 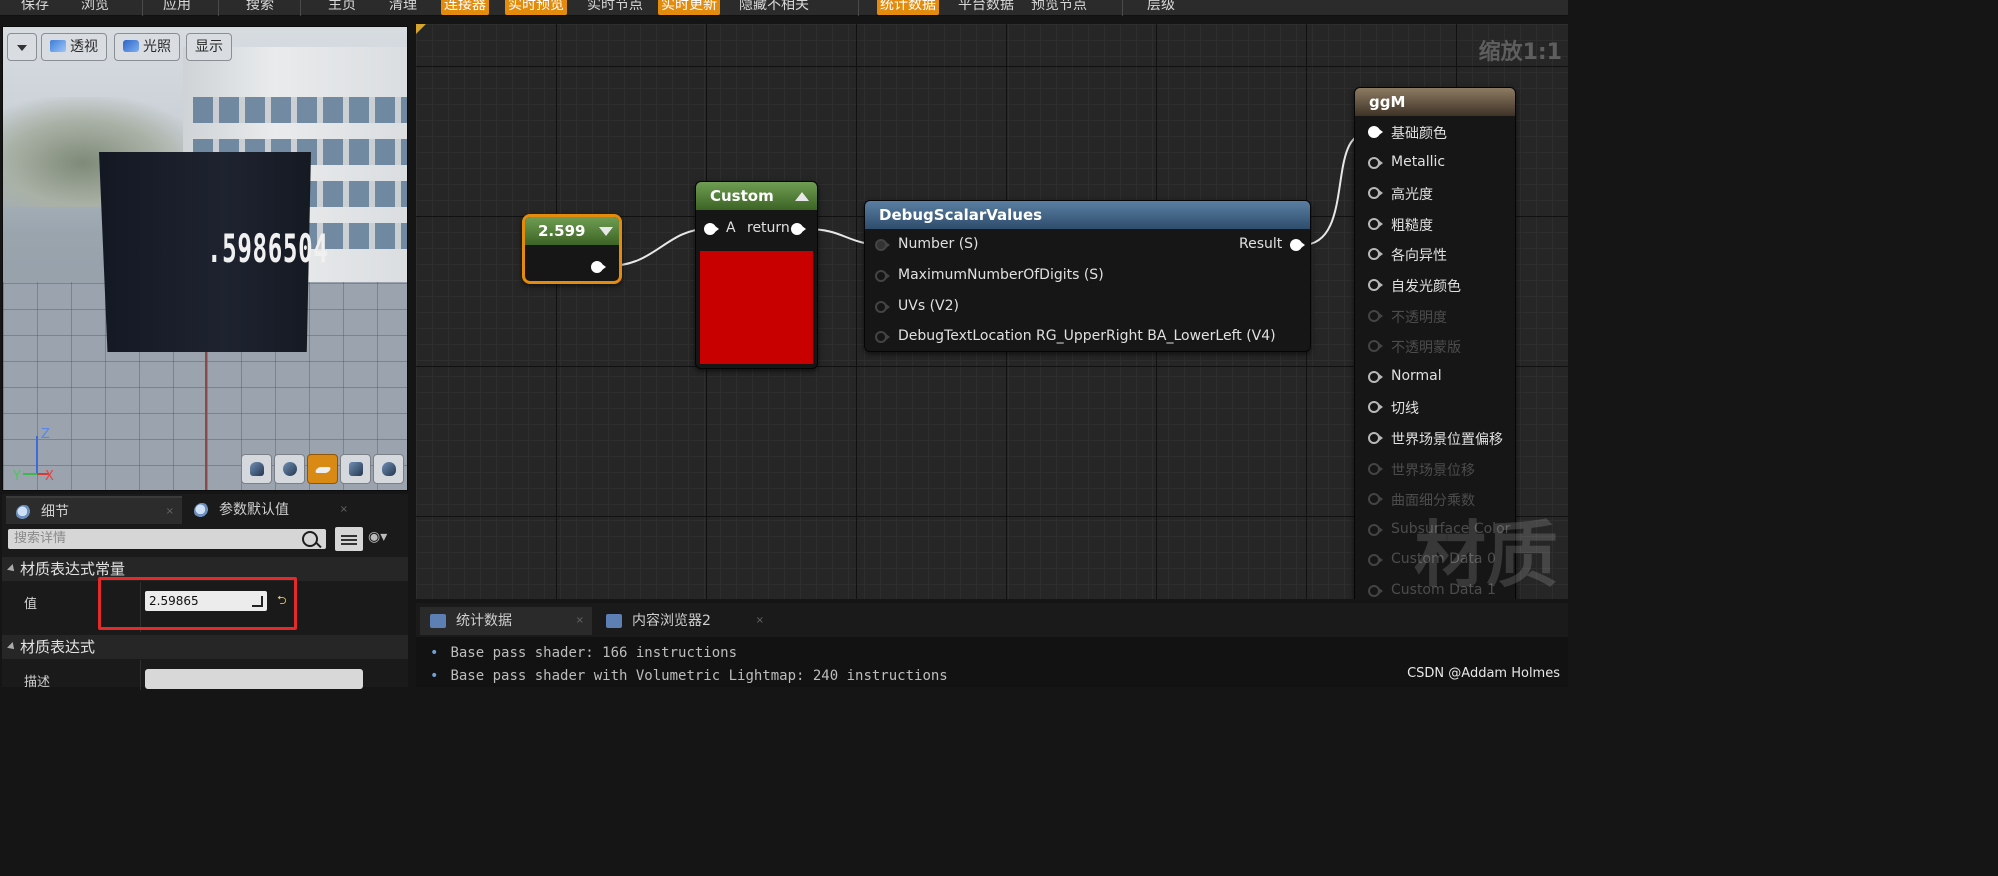 What do you see at coordinates (260, 7) in the screenshot?
I see `search-button: 搜索` at bounding box center [260, 7].